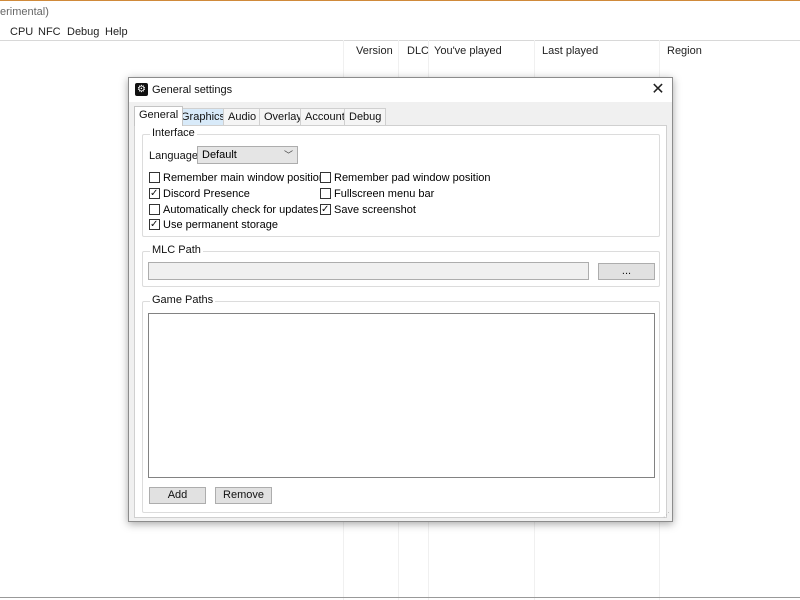 This screenshot has height=600, width=800. I want to click on column-dlc: DLC, so click(418, 51).